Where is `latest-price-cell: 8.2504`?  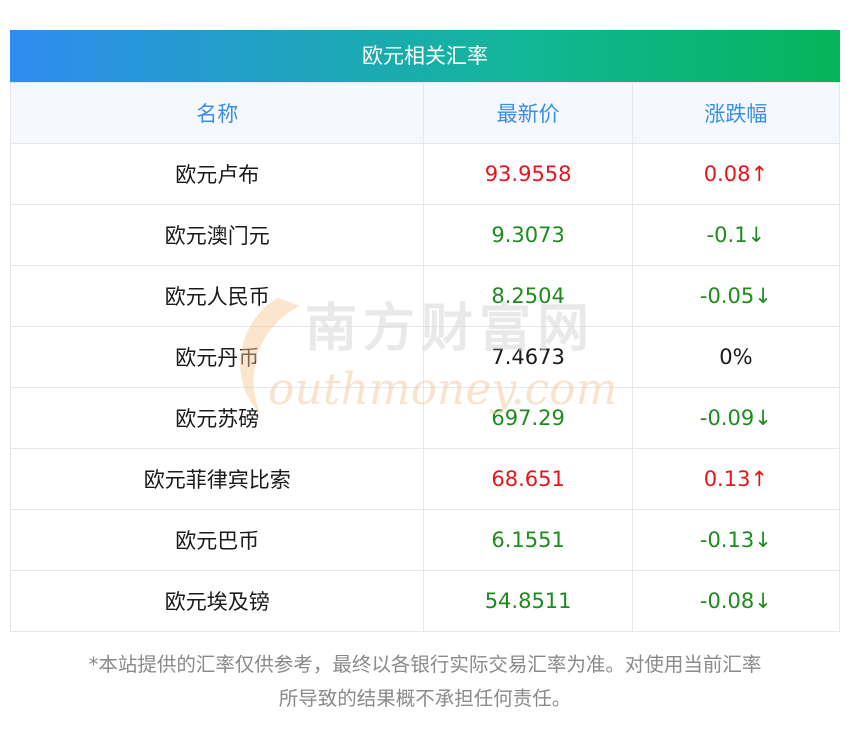
latest-price-cell: 8.2504 is located at coordinates (528, 296).